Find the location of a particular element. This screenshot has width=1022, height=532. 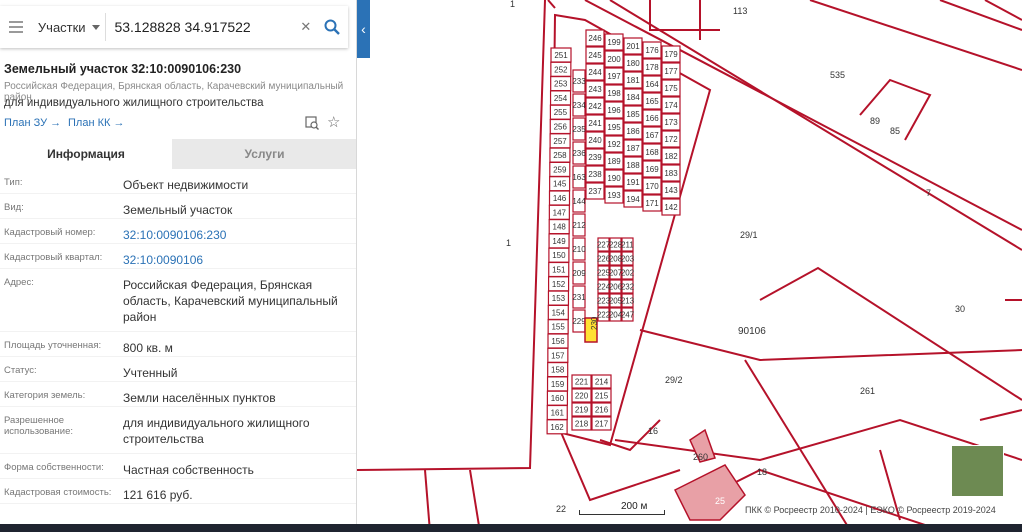

map-label: 18 is located at coordinates (762, 472).